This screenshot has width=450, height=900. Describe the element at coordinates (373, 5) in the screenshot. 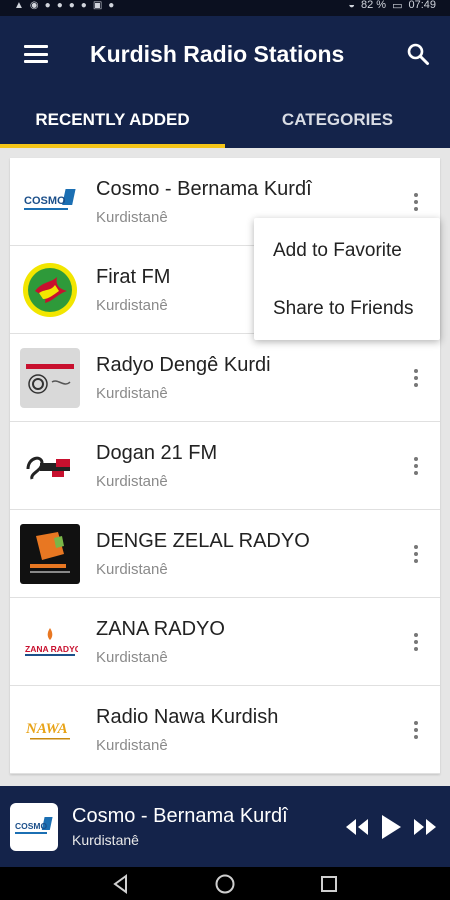

I see `battery-text: 82 %` at that location.